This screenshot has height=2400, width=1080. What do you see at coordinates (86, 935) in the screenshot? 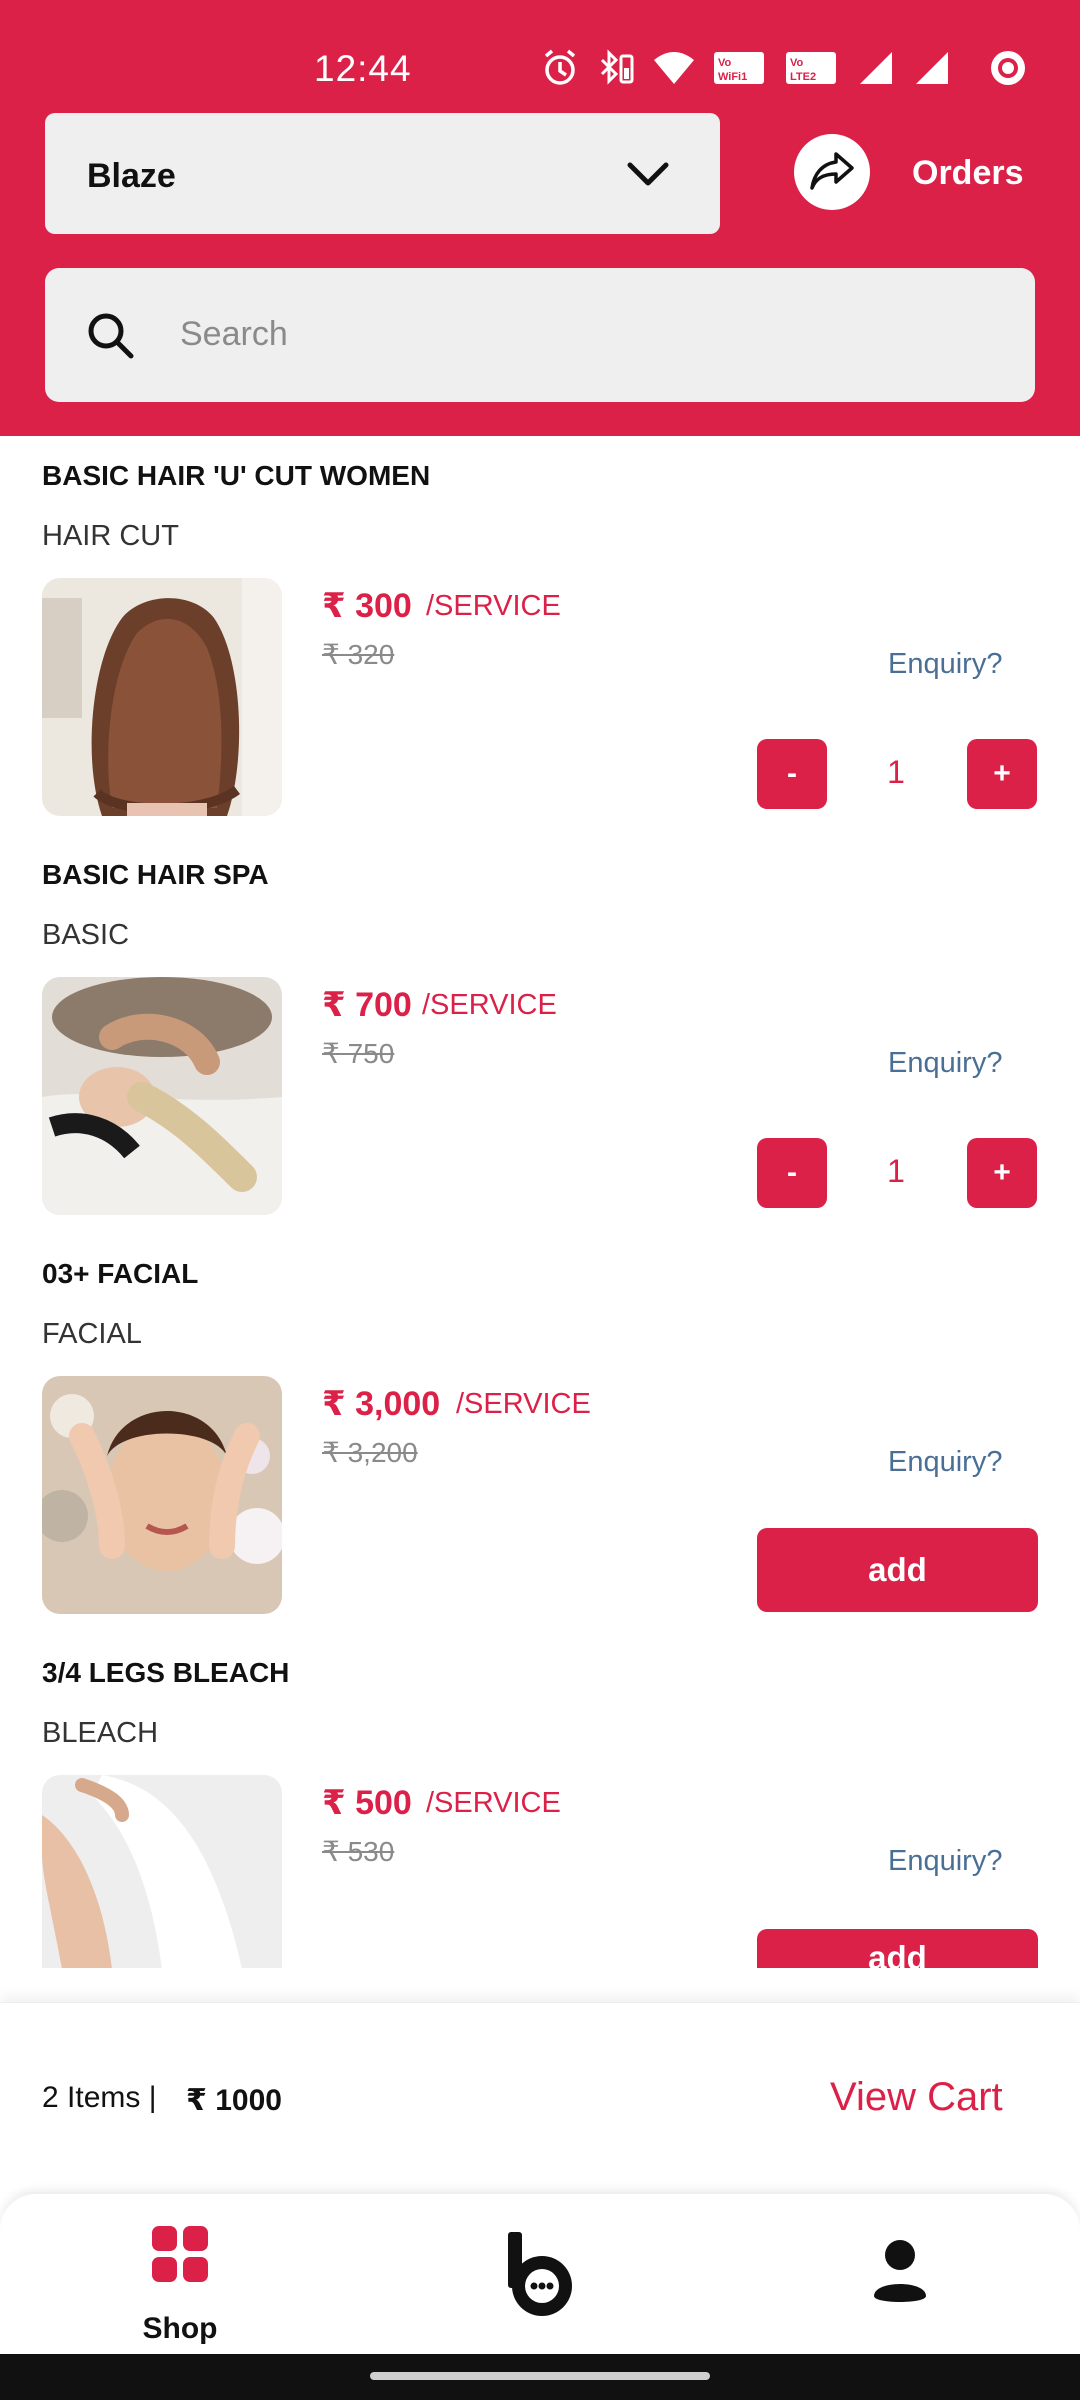
I see `item-category: BASIC` at bounding box center [86, 935].